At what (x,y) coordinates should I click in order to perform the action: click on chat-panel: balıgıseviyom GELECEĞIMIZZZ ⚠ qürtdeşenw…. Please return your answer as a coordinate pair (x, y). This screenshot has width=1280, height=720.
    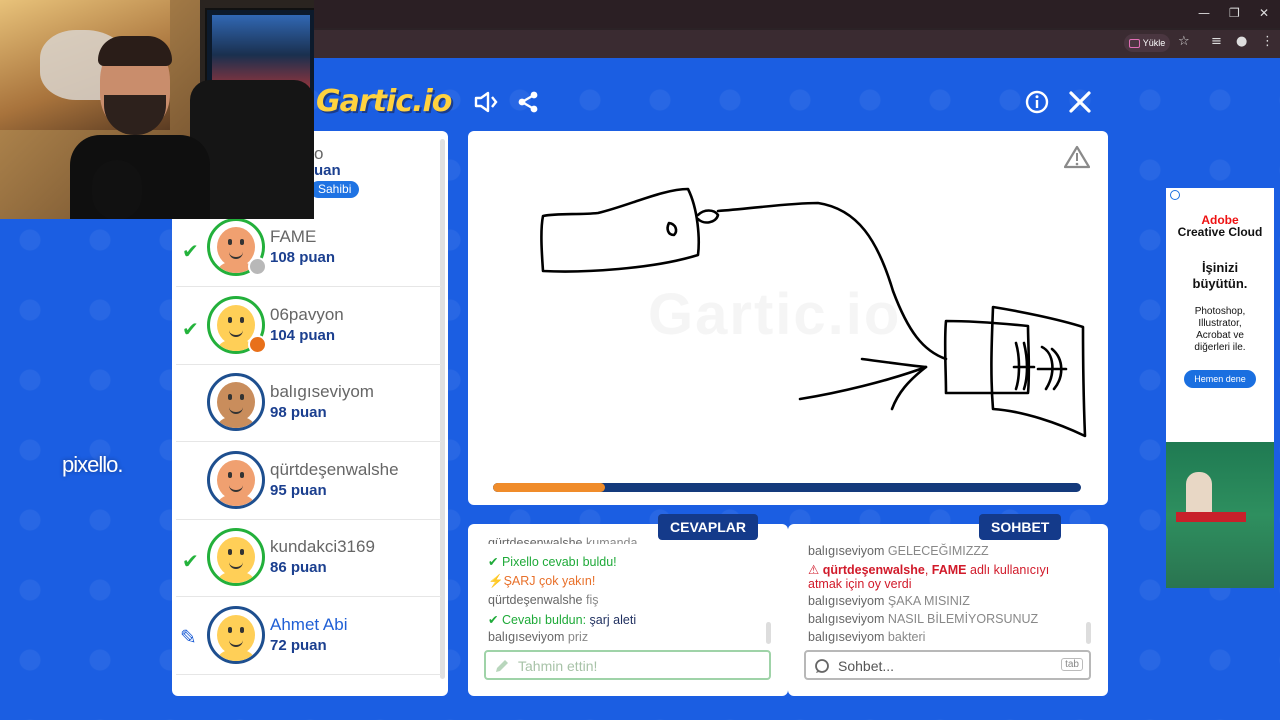
    Looking at the image, I should click on (948, 610).